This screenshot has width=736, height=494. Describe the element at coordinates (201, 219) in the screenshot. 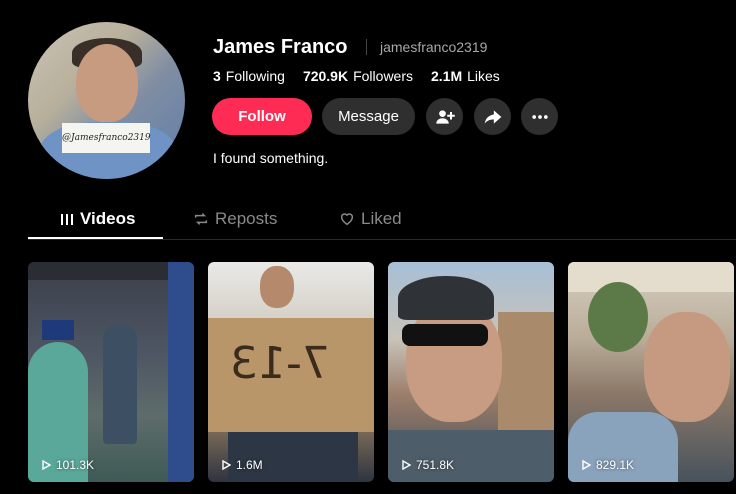

I see `repost-icon` at that location.